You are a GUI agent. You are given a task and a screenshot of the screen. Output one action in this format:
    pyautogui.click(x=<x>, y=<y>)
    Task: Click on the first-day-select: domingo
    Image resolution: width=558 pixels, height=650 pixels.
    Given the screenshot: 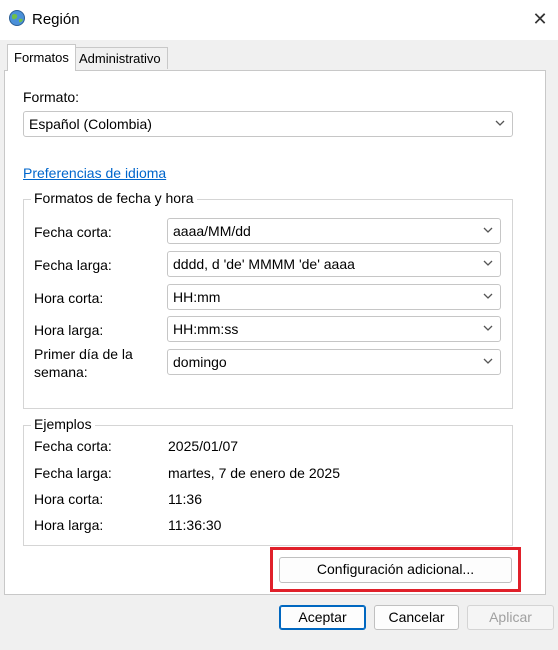 What is the action you would take?
    pyautogui.click(x=334, y=362)
    